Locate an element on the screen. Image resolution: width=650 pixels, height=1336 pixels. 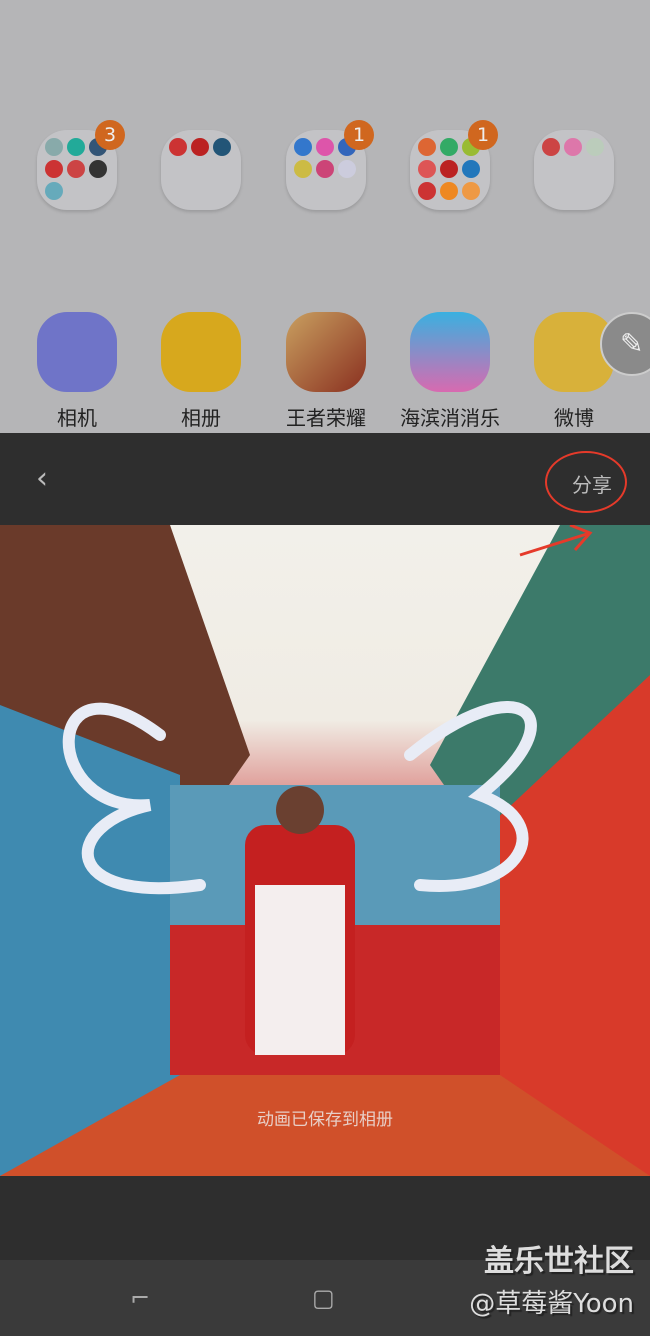
notification-badge: 3 is located at coordinates (110, 135).